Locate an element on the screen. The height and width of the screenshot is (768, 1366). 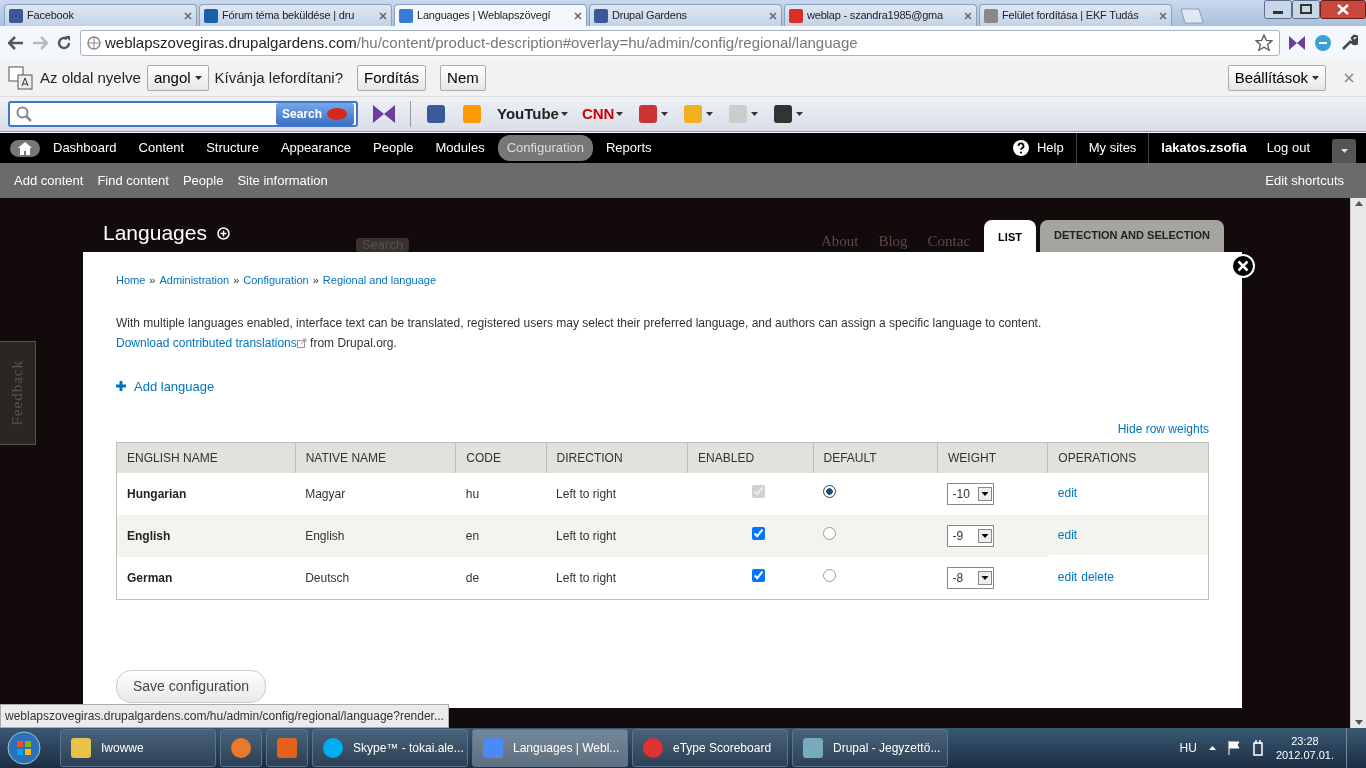
column-header: DIRECTION is located at coordinates (617, 458).